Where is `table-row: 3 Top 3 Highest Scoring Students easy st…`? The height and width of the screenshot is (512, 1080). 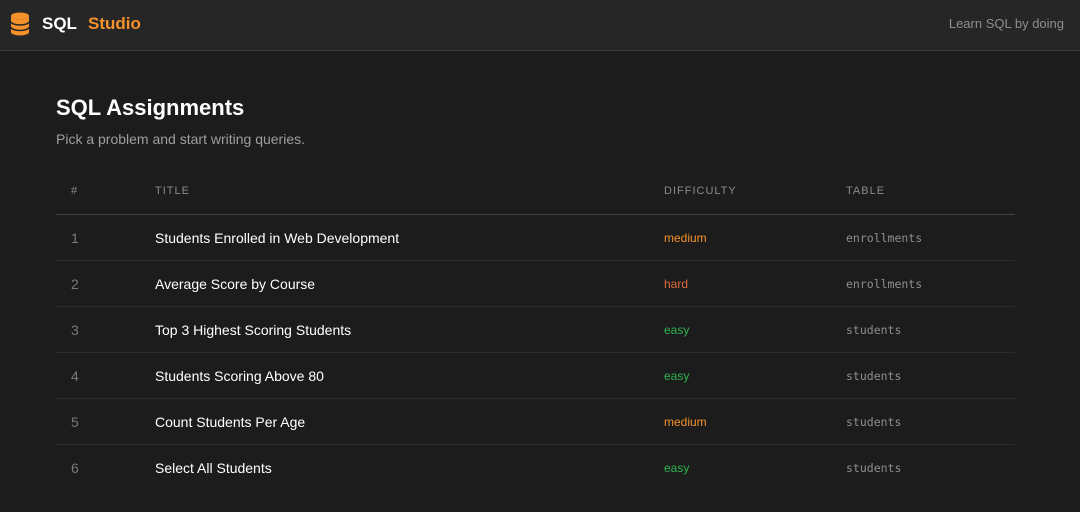 table-row: 3 Top 3 Highest Scoring Students easy st… is located at coordinates (535, 329).